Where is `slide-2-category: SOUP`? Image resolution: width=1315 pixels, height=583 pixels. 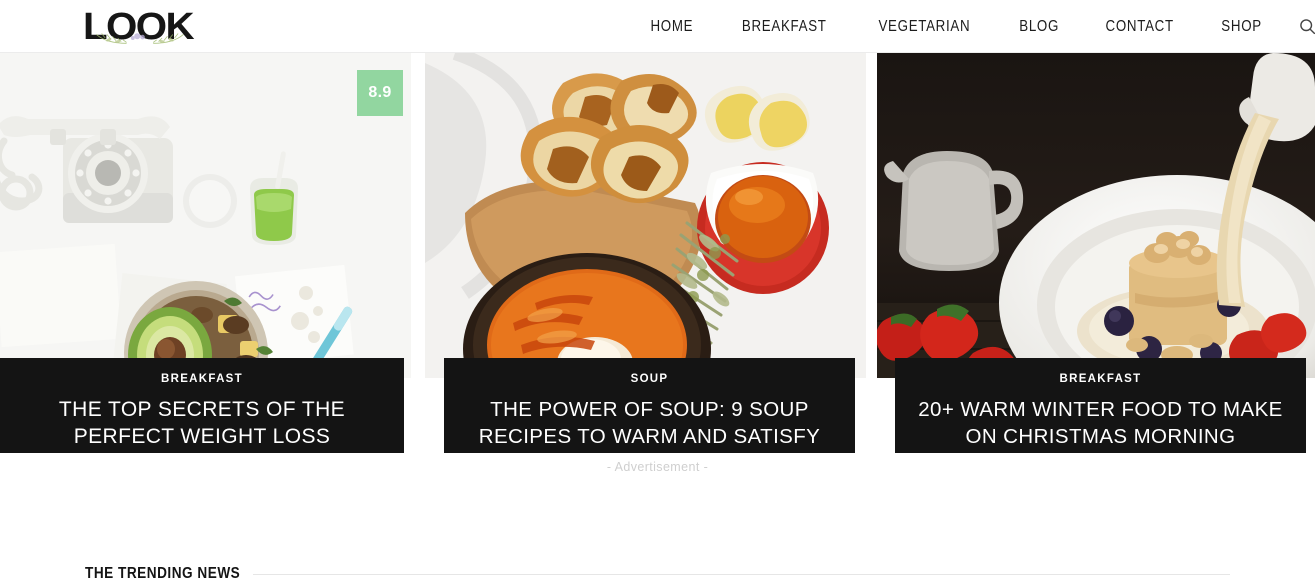
slide-2-category: SOUP is located at coordinates (649, 379).